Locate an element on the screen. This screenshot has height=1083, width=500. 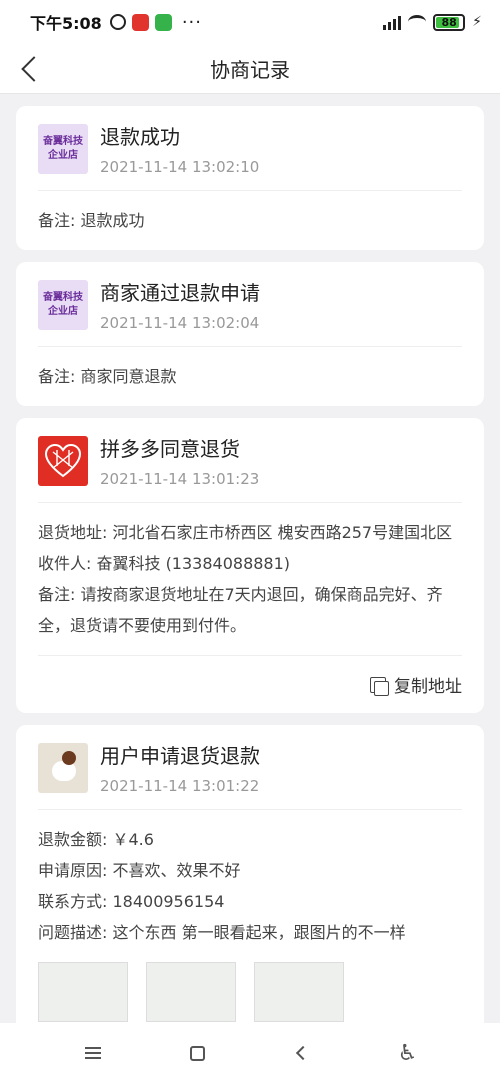
record-header: 奋翼科技 企业店 商家通过退款申请 2021-11-14 13:02:04 is located at coordinates (250, 304).